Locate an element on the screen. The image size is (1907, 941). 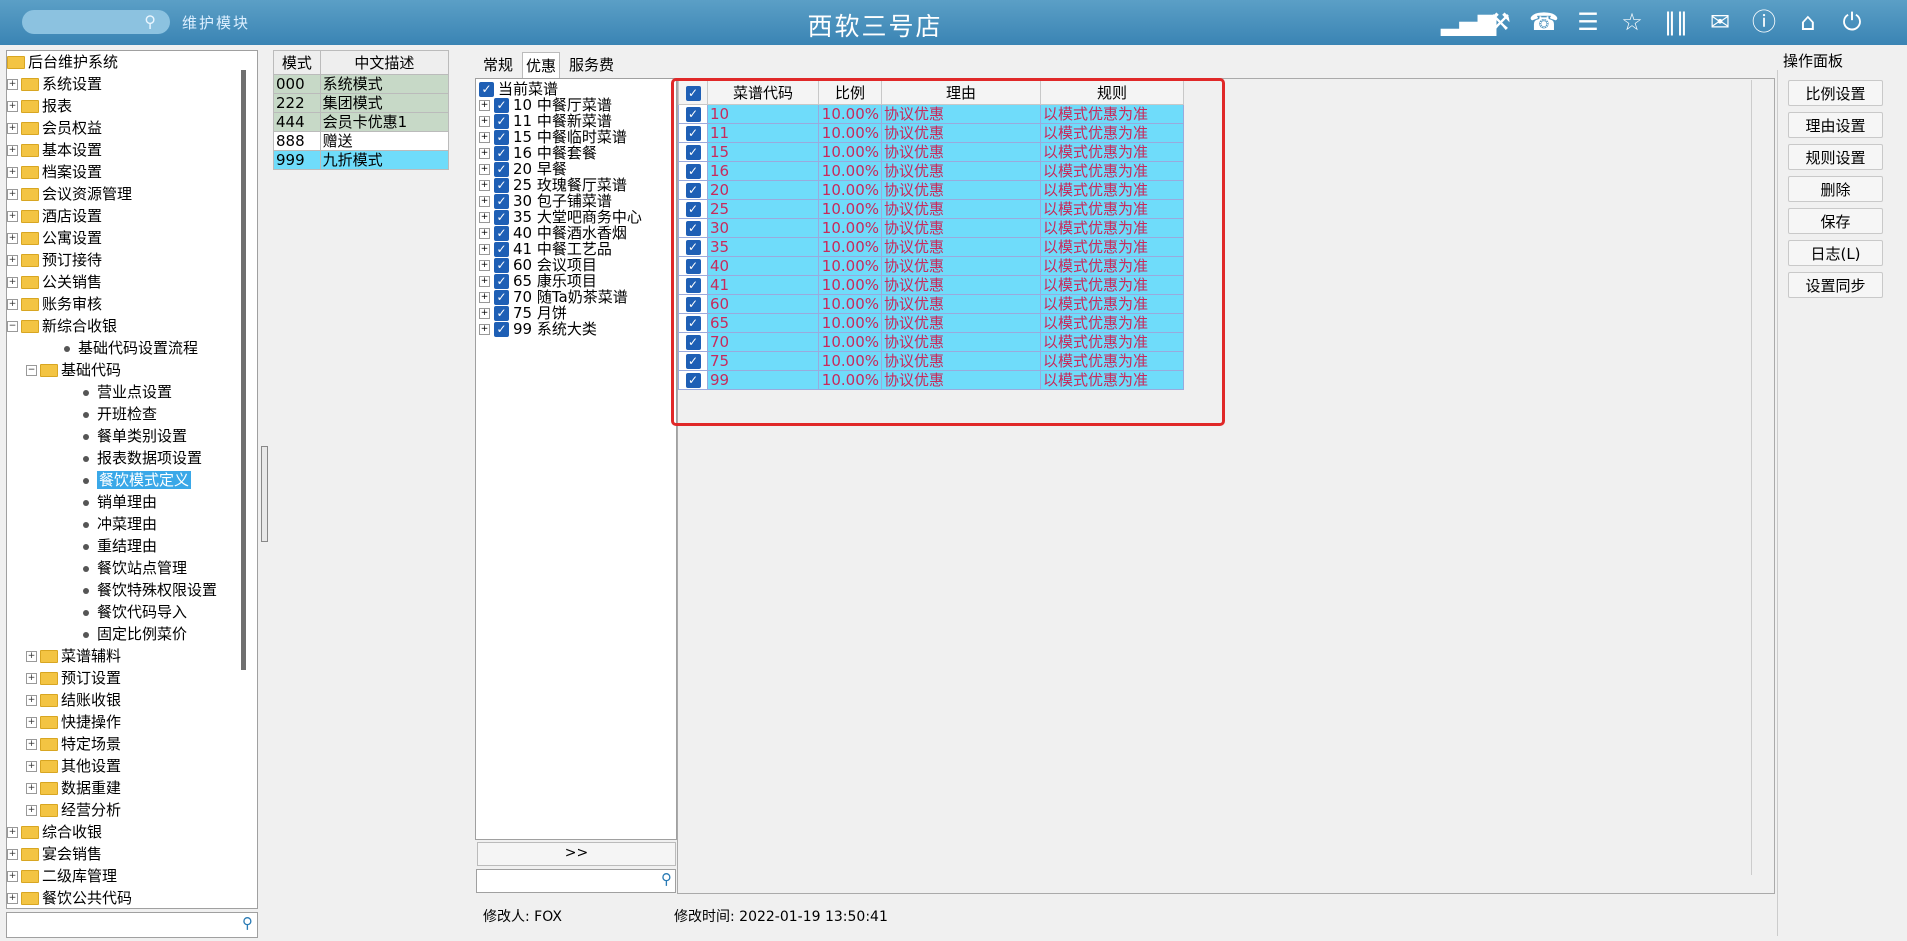
tree-item: + 报表 is located at coordinates (39, 106).